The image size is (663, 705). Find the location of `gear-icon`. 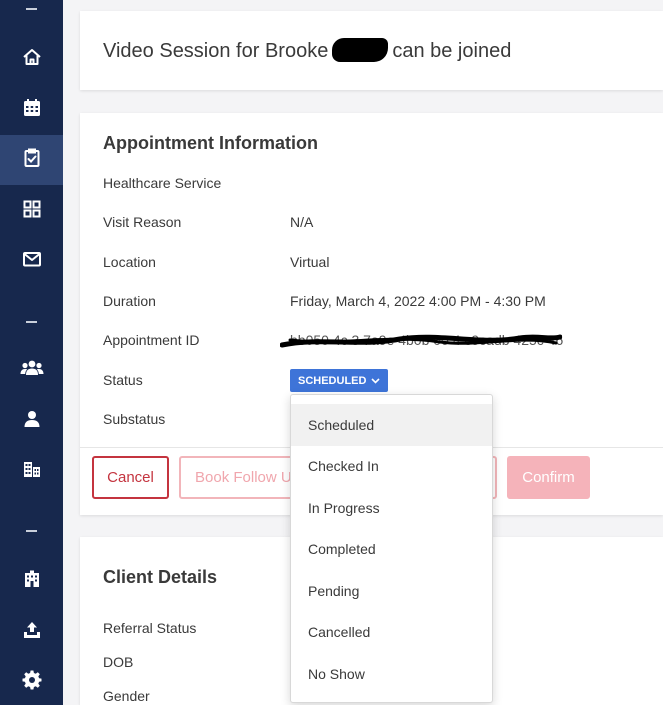

gear-icon is located at coordinates (32, 682).